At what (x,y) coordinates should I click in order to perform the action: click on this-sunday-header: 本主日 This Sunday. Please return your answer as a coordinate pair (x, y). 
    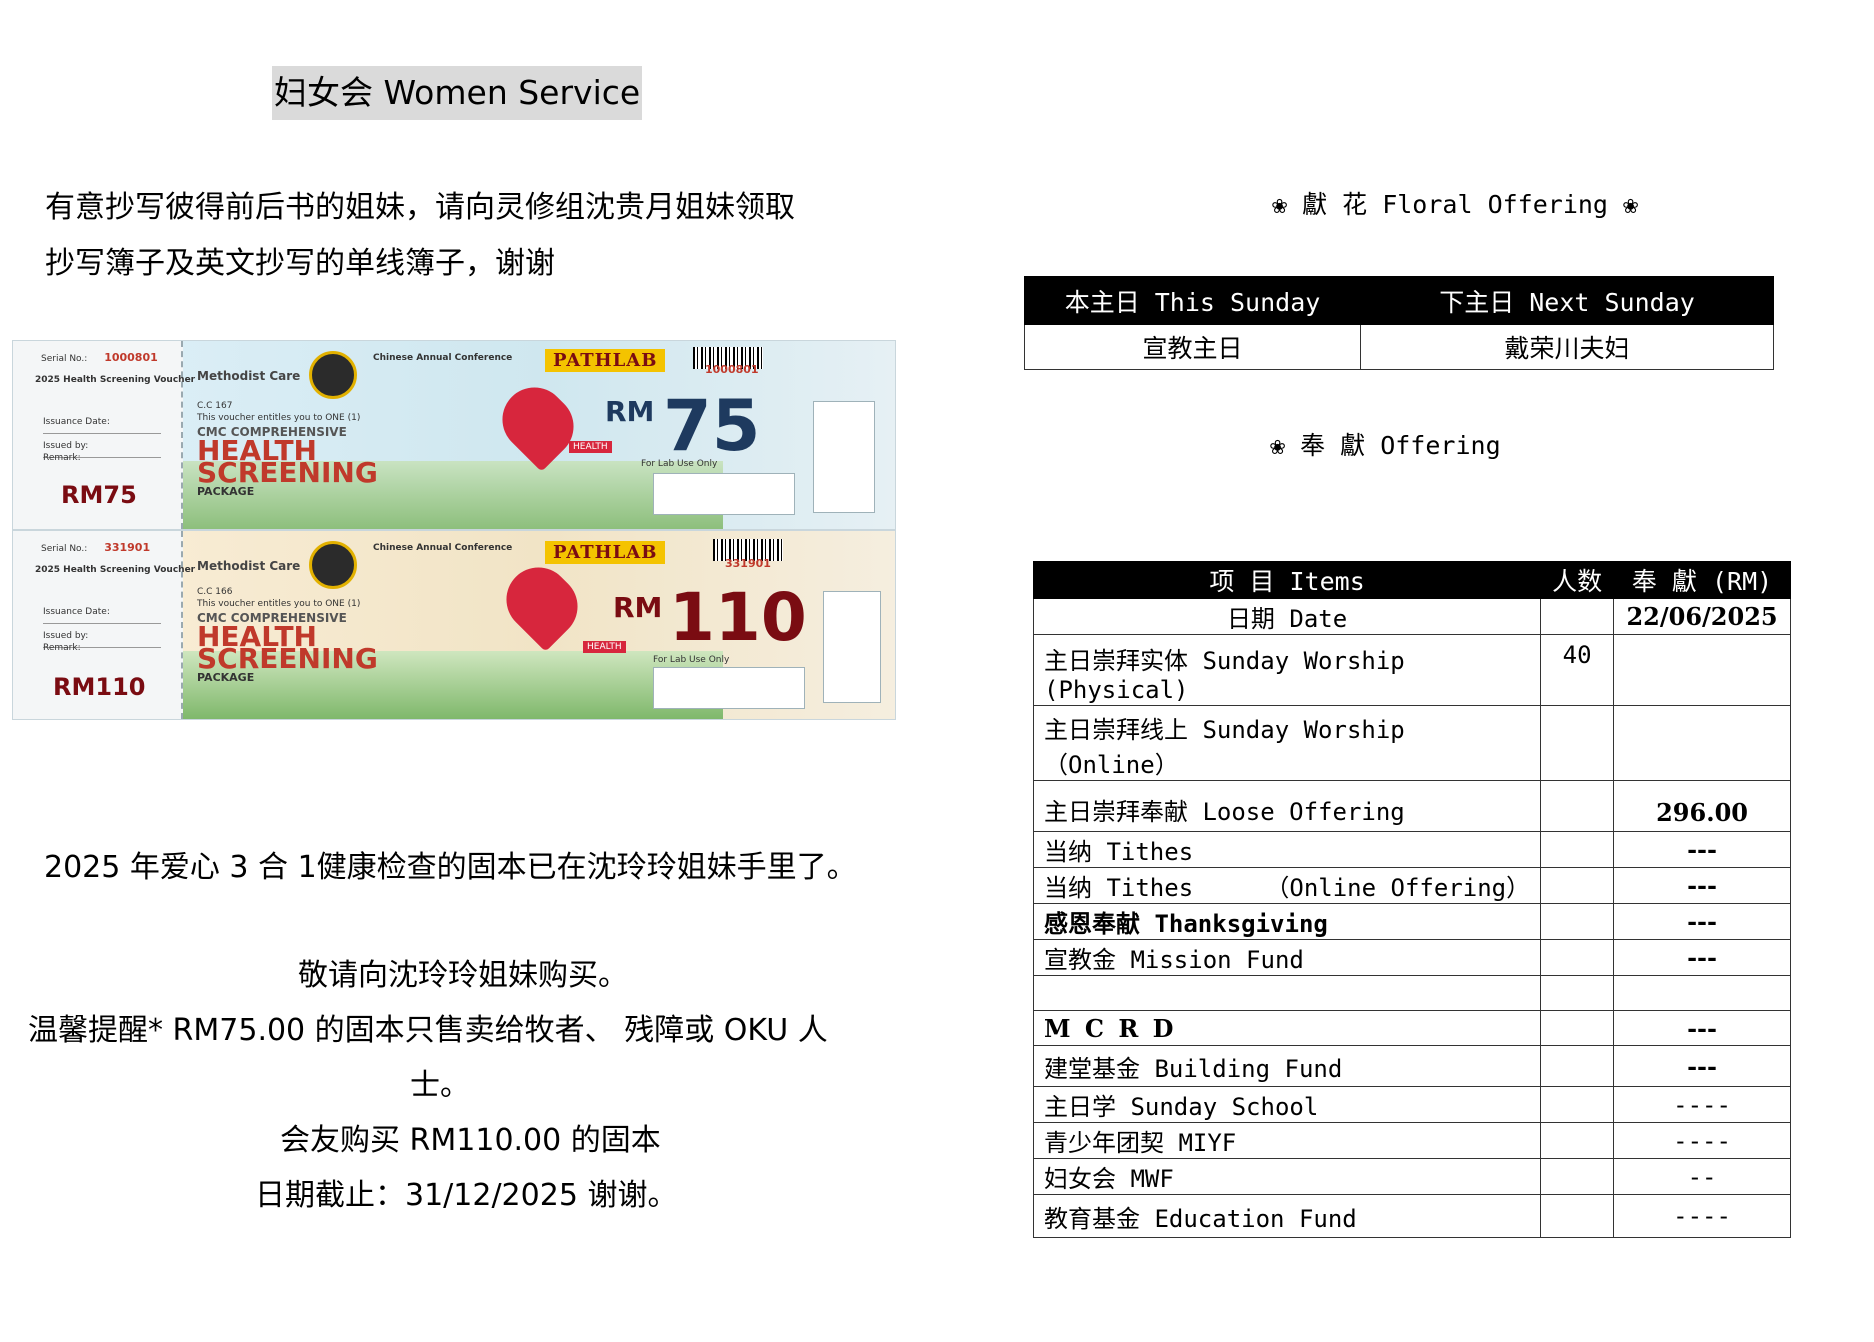
    Looking at the image, I should click on (1192, 300).